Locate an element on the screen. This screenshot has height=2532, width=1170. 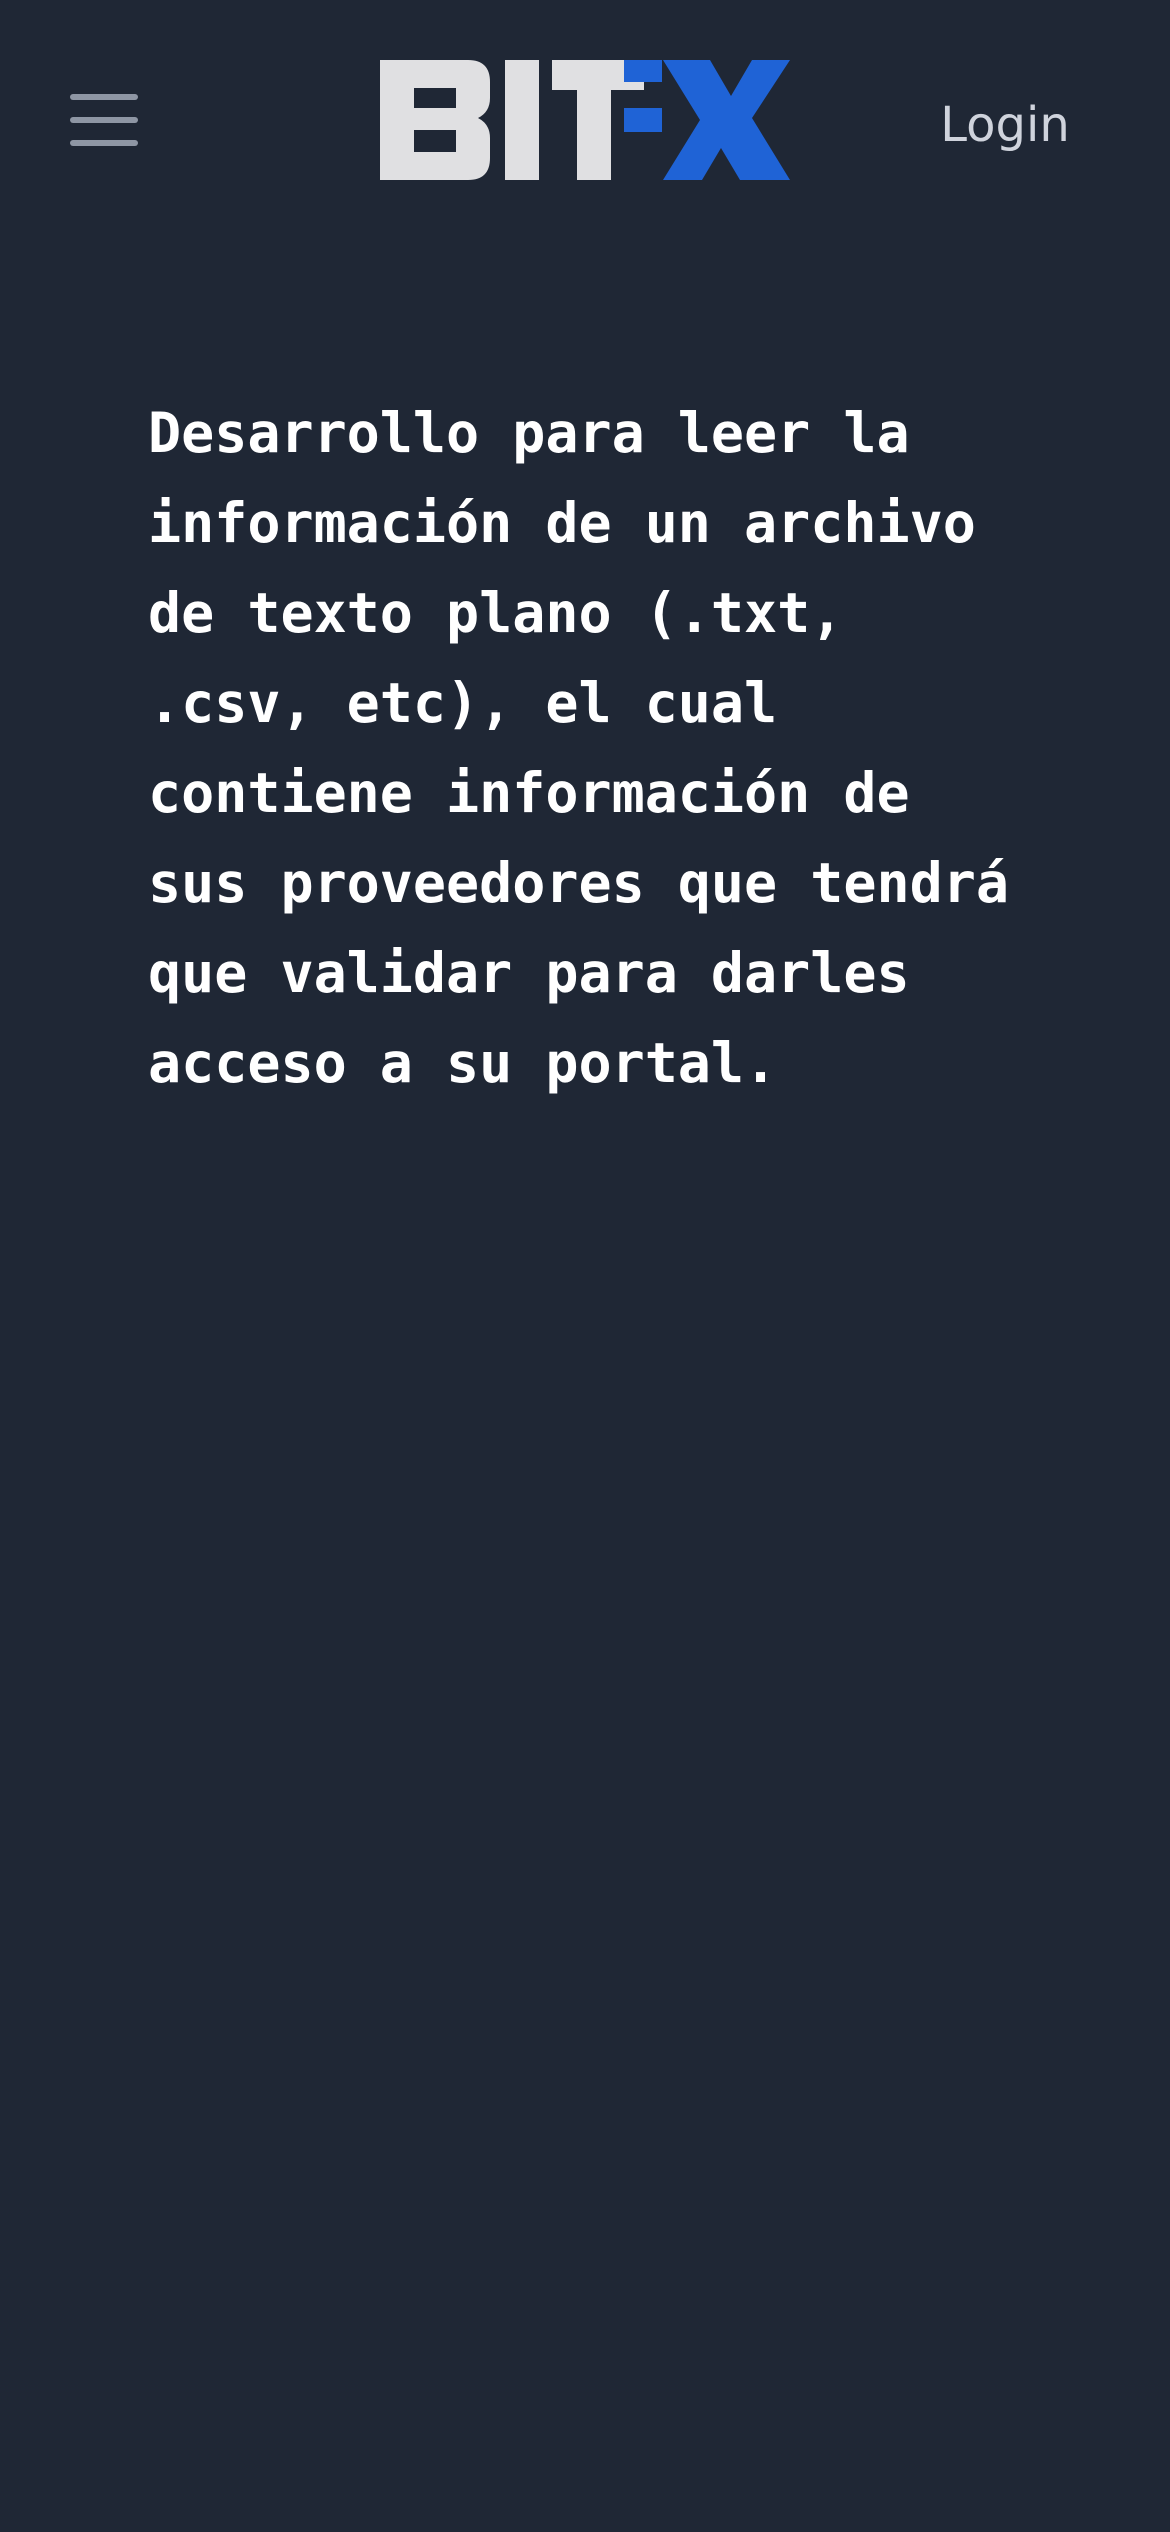
bitfx-logo-icon is located at coordinates (585, 120).